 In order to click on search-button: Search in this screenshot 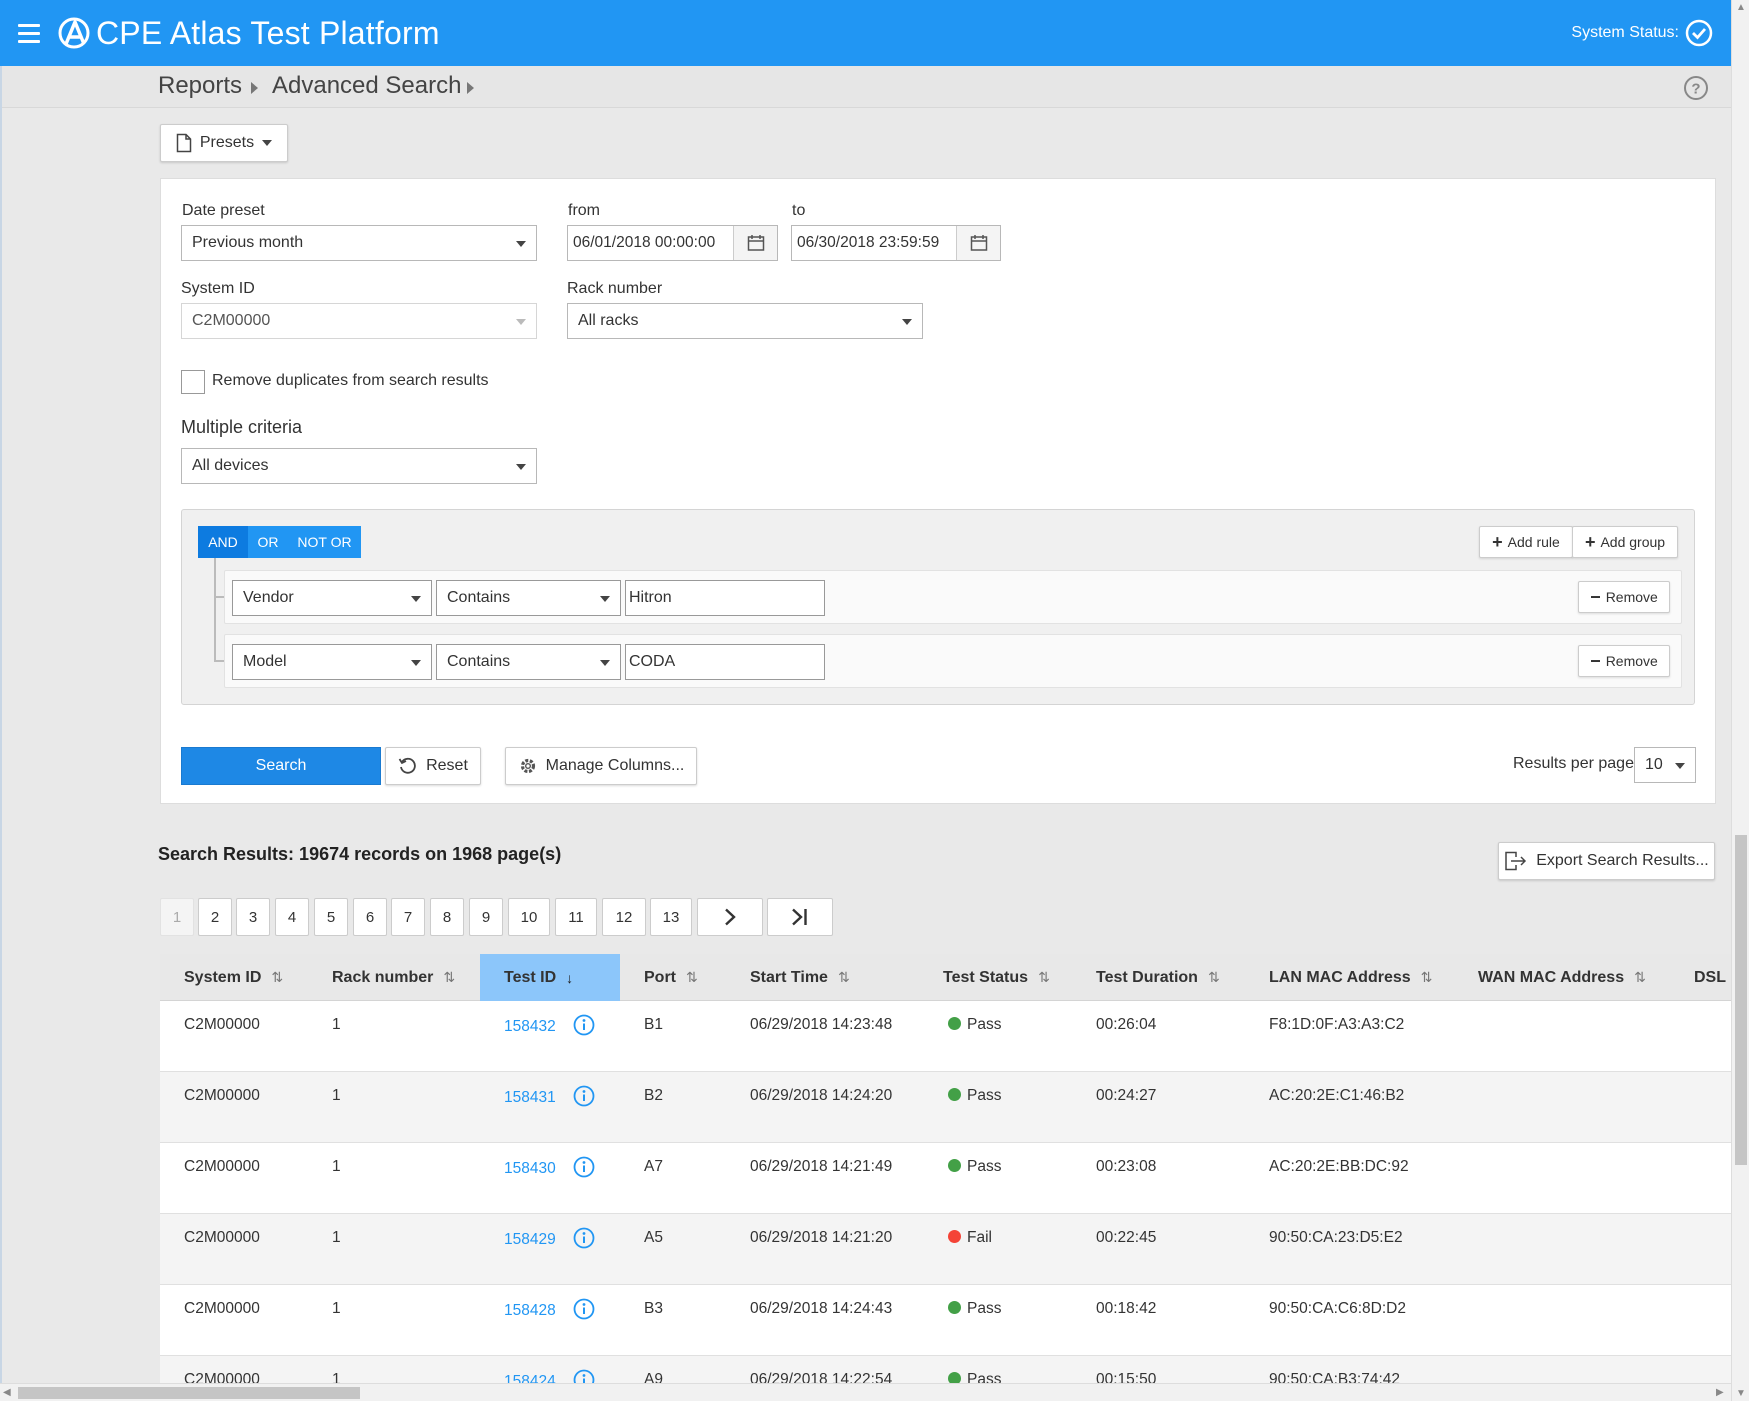, I will do `click(281, 766)`.